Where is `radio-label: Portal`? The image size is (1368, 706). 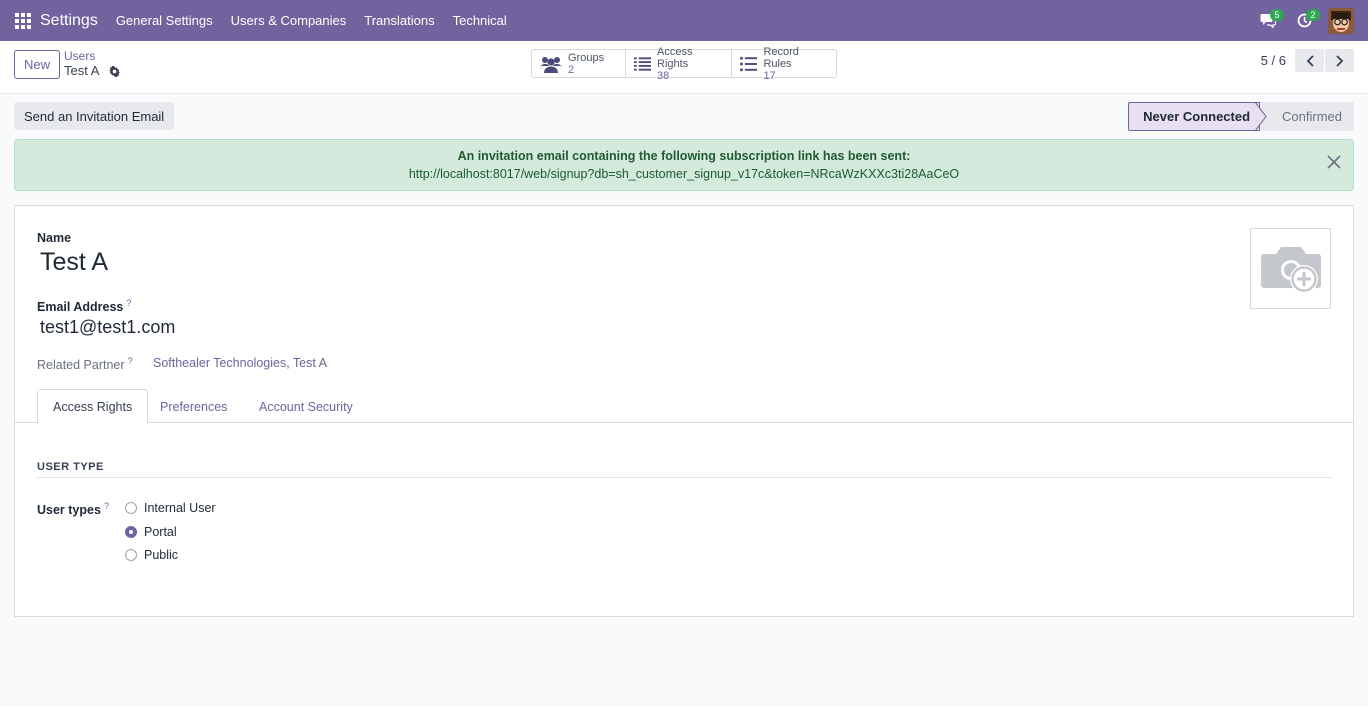 radio-label: Portal is located at coordinates (160, 532).